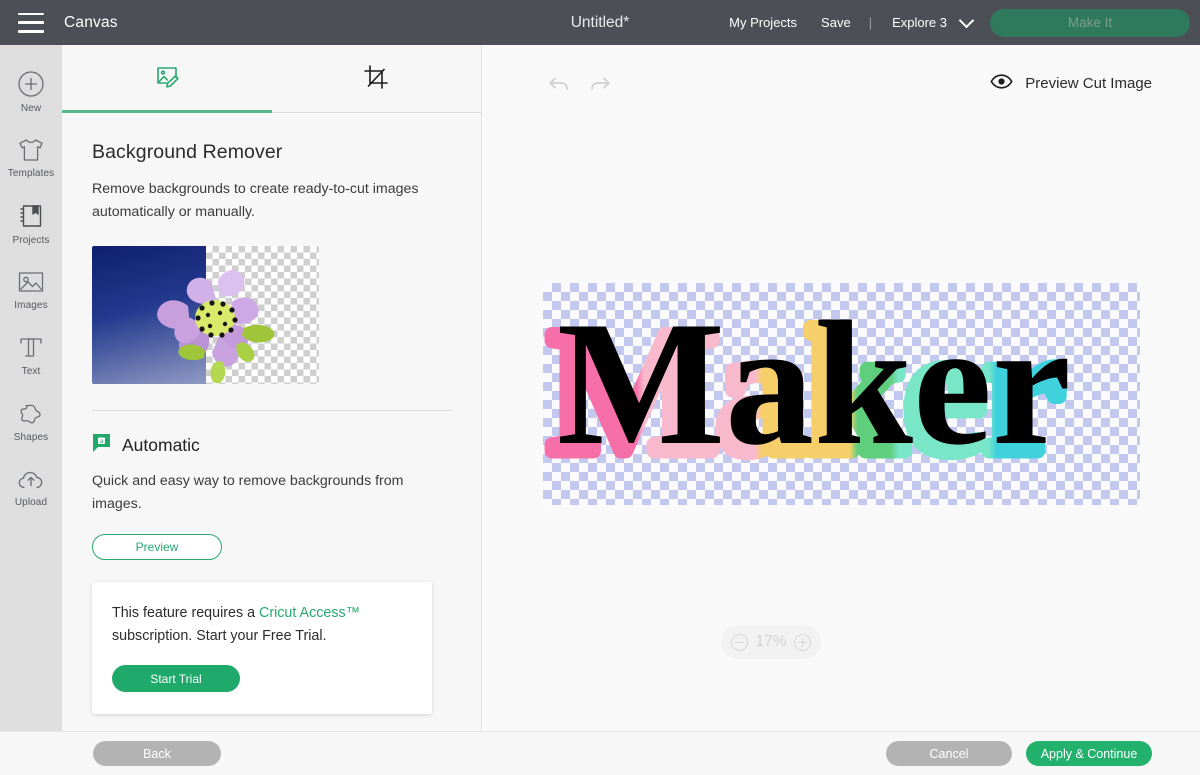 The width and height of the screenshot is (1200, 775). I want to click on zoom-control: 17%, so click(771, 642).